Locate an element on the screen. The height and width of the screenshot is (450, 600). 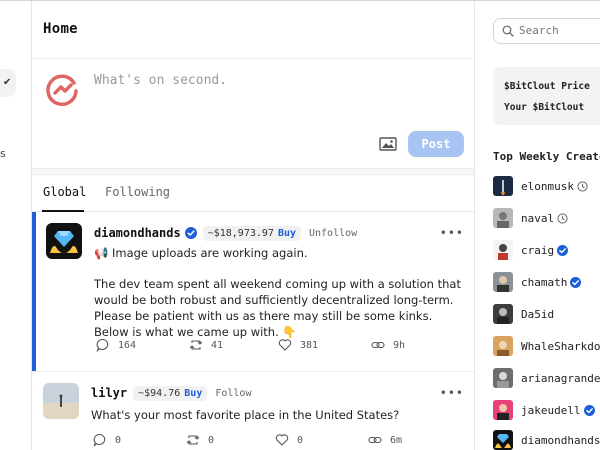
creator-coin-price-badge: ~$18,973.97 Buy is located at coordinates (251, 233).